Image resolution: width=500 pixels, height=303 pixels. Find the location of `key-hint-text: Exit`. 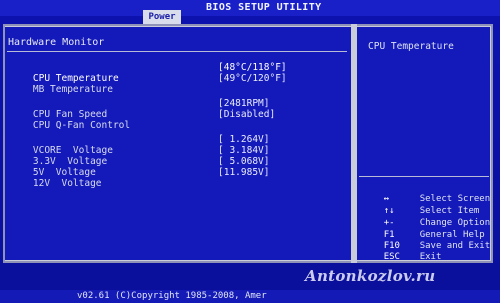

key-hint-text: Exit is located at coordinates (430, 257).